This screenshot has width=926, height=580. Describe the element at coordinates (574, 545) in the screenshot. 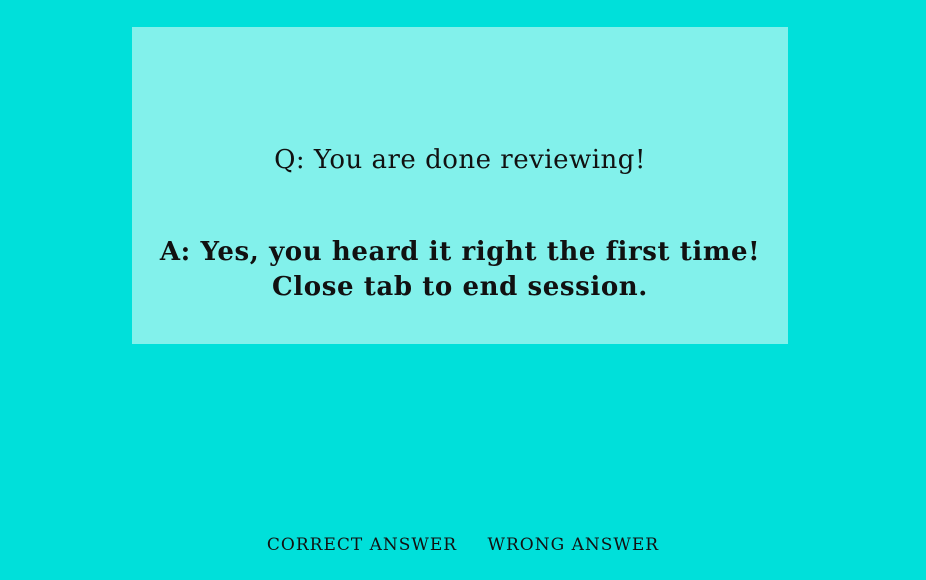

I see `wrong-answer-button: WRONG ANSWER` at that location.